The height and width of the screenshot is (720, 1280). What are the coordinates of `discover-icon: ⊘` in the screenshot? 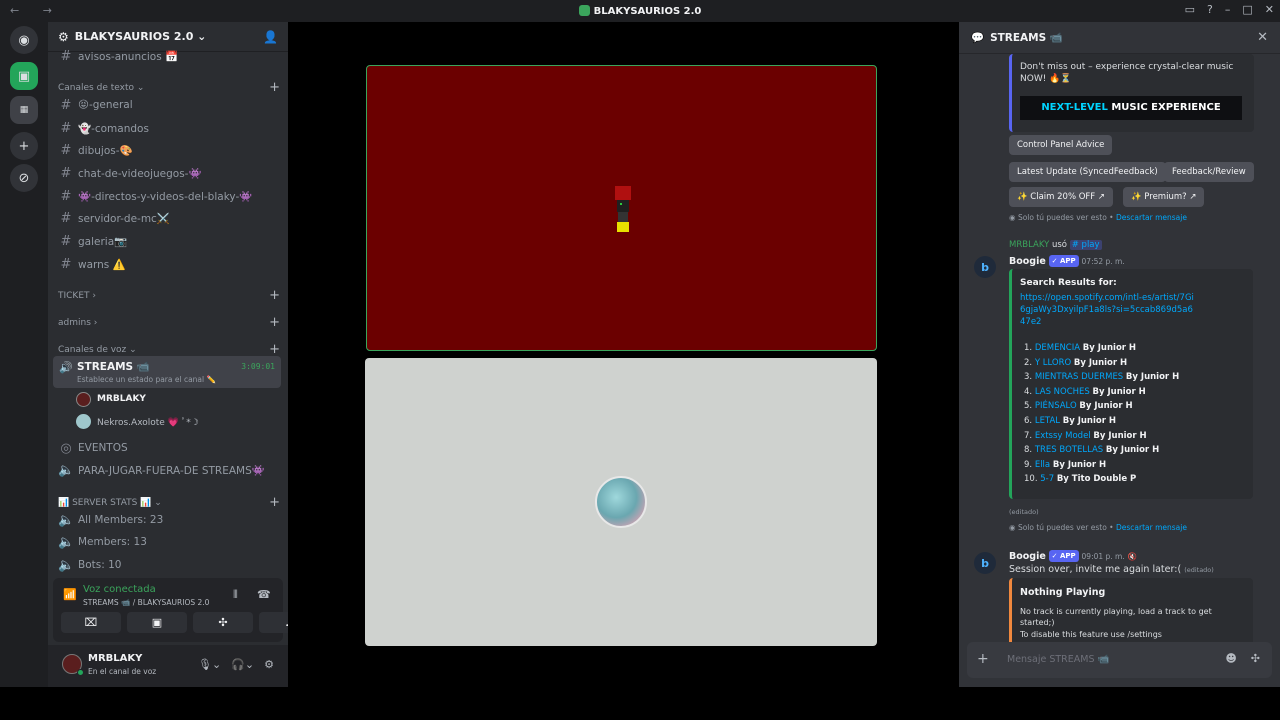 It's located at (24, 178).